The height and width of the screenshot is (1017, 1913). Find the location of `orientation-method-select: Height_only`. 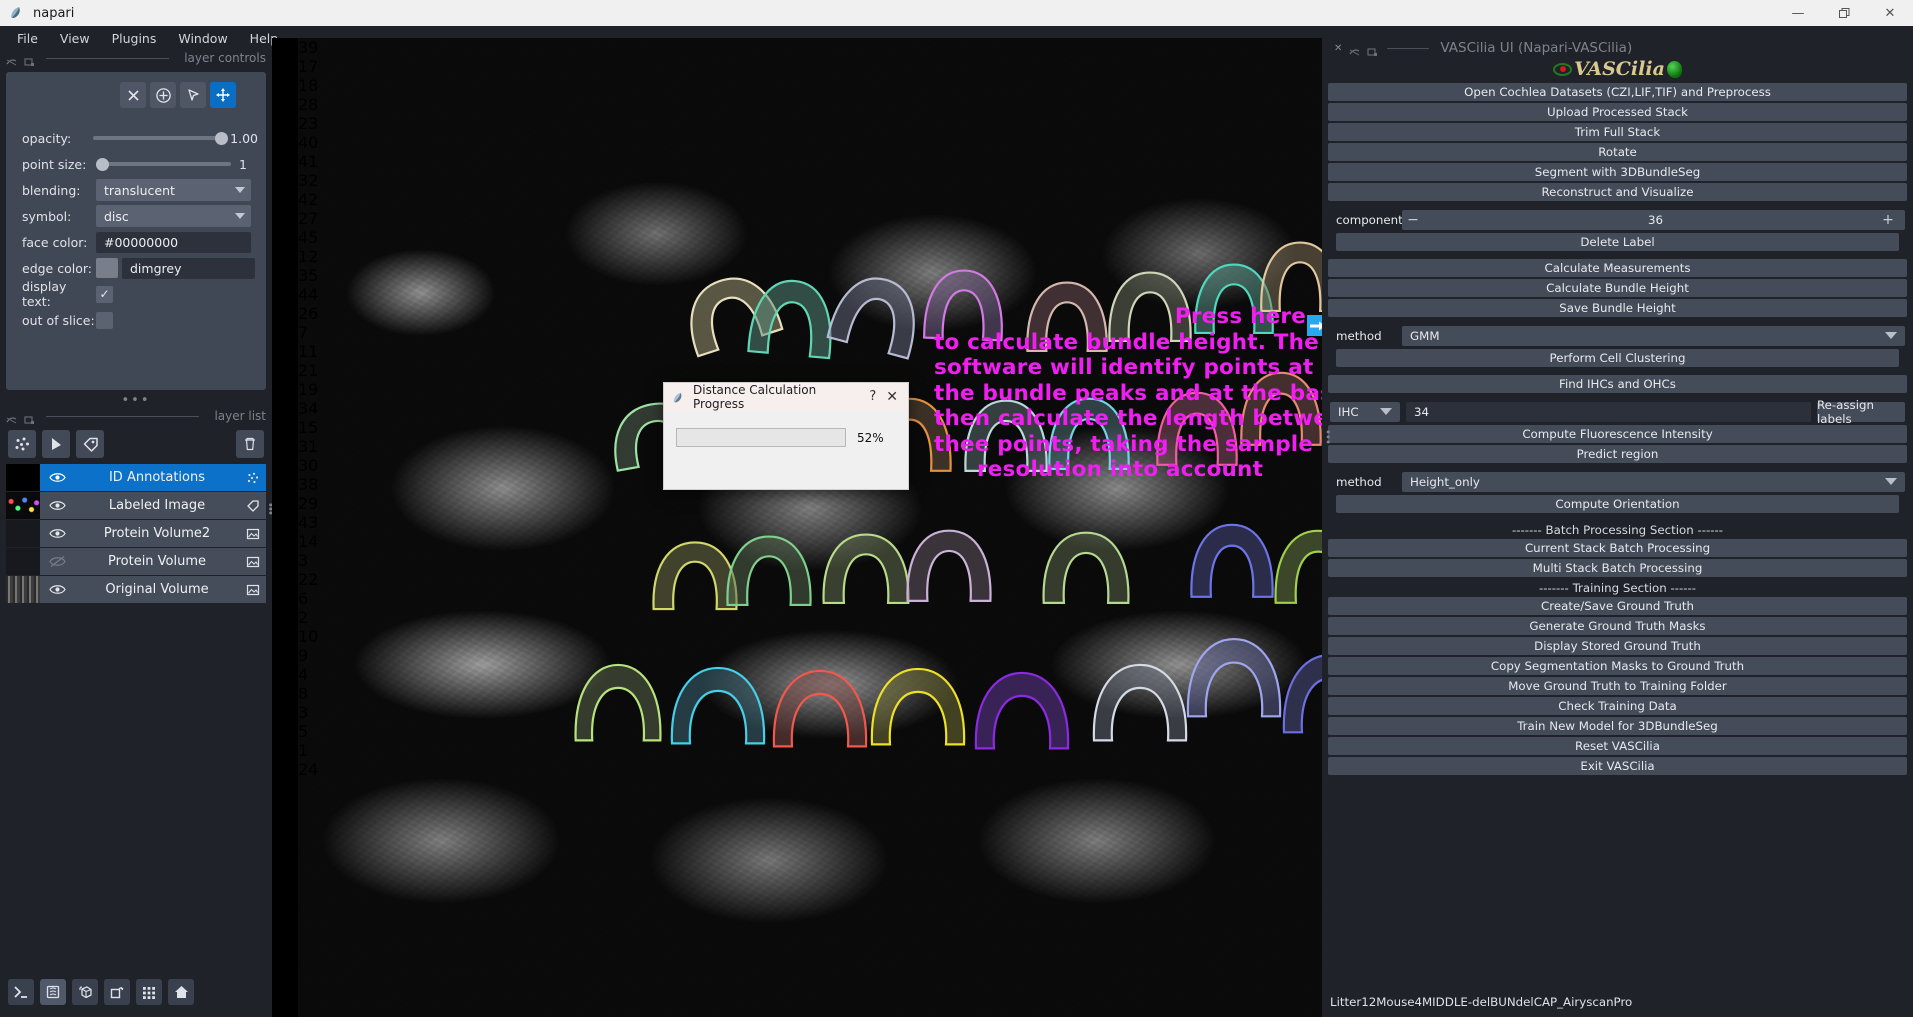

orientation-method-select: Height_only is located at coordinates (1653, 481).